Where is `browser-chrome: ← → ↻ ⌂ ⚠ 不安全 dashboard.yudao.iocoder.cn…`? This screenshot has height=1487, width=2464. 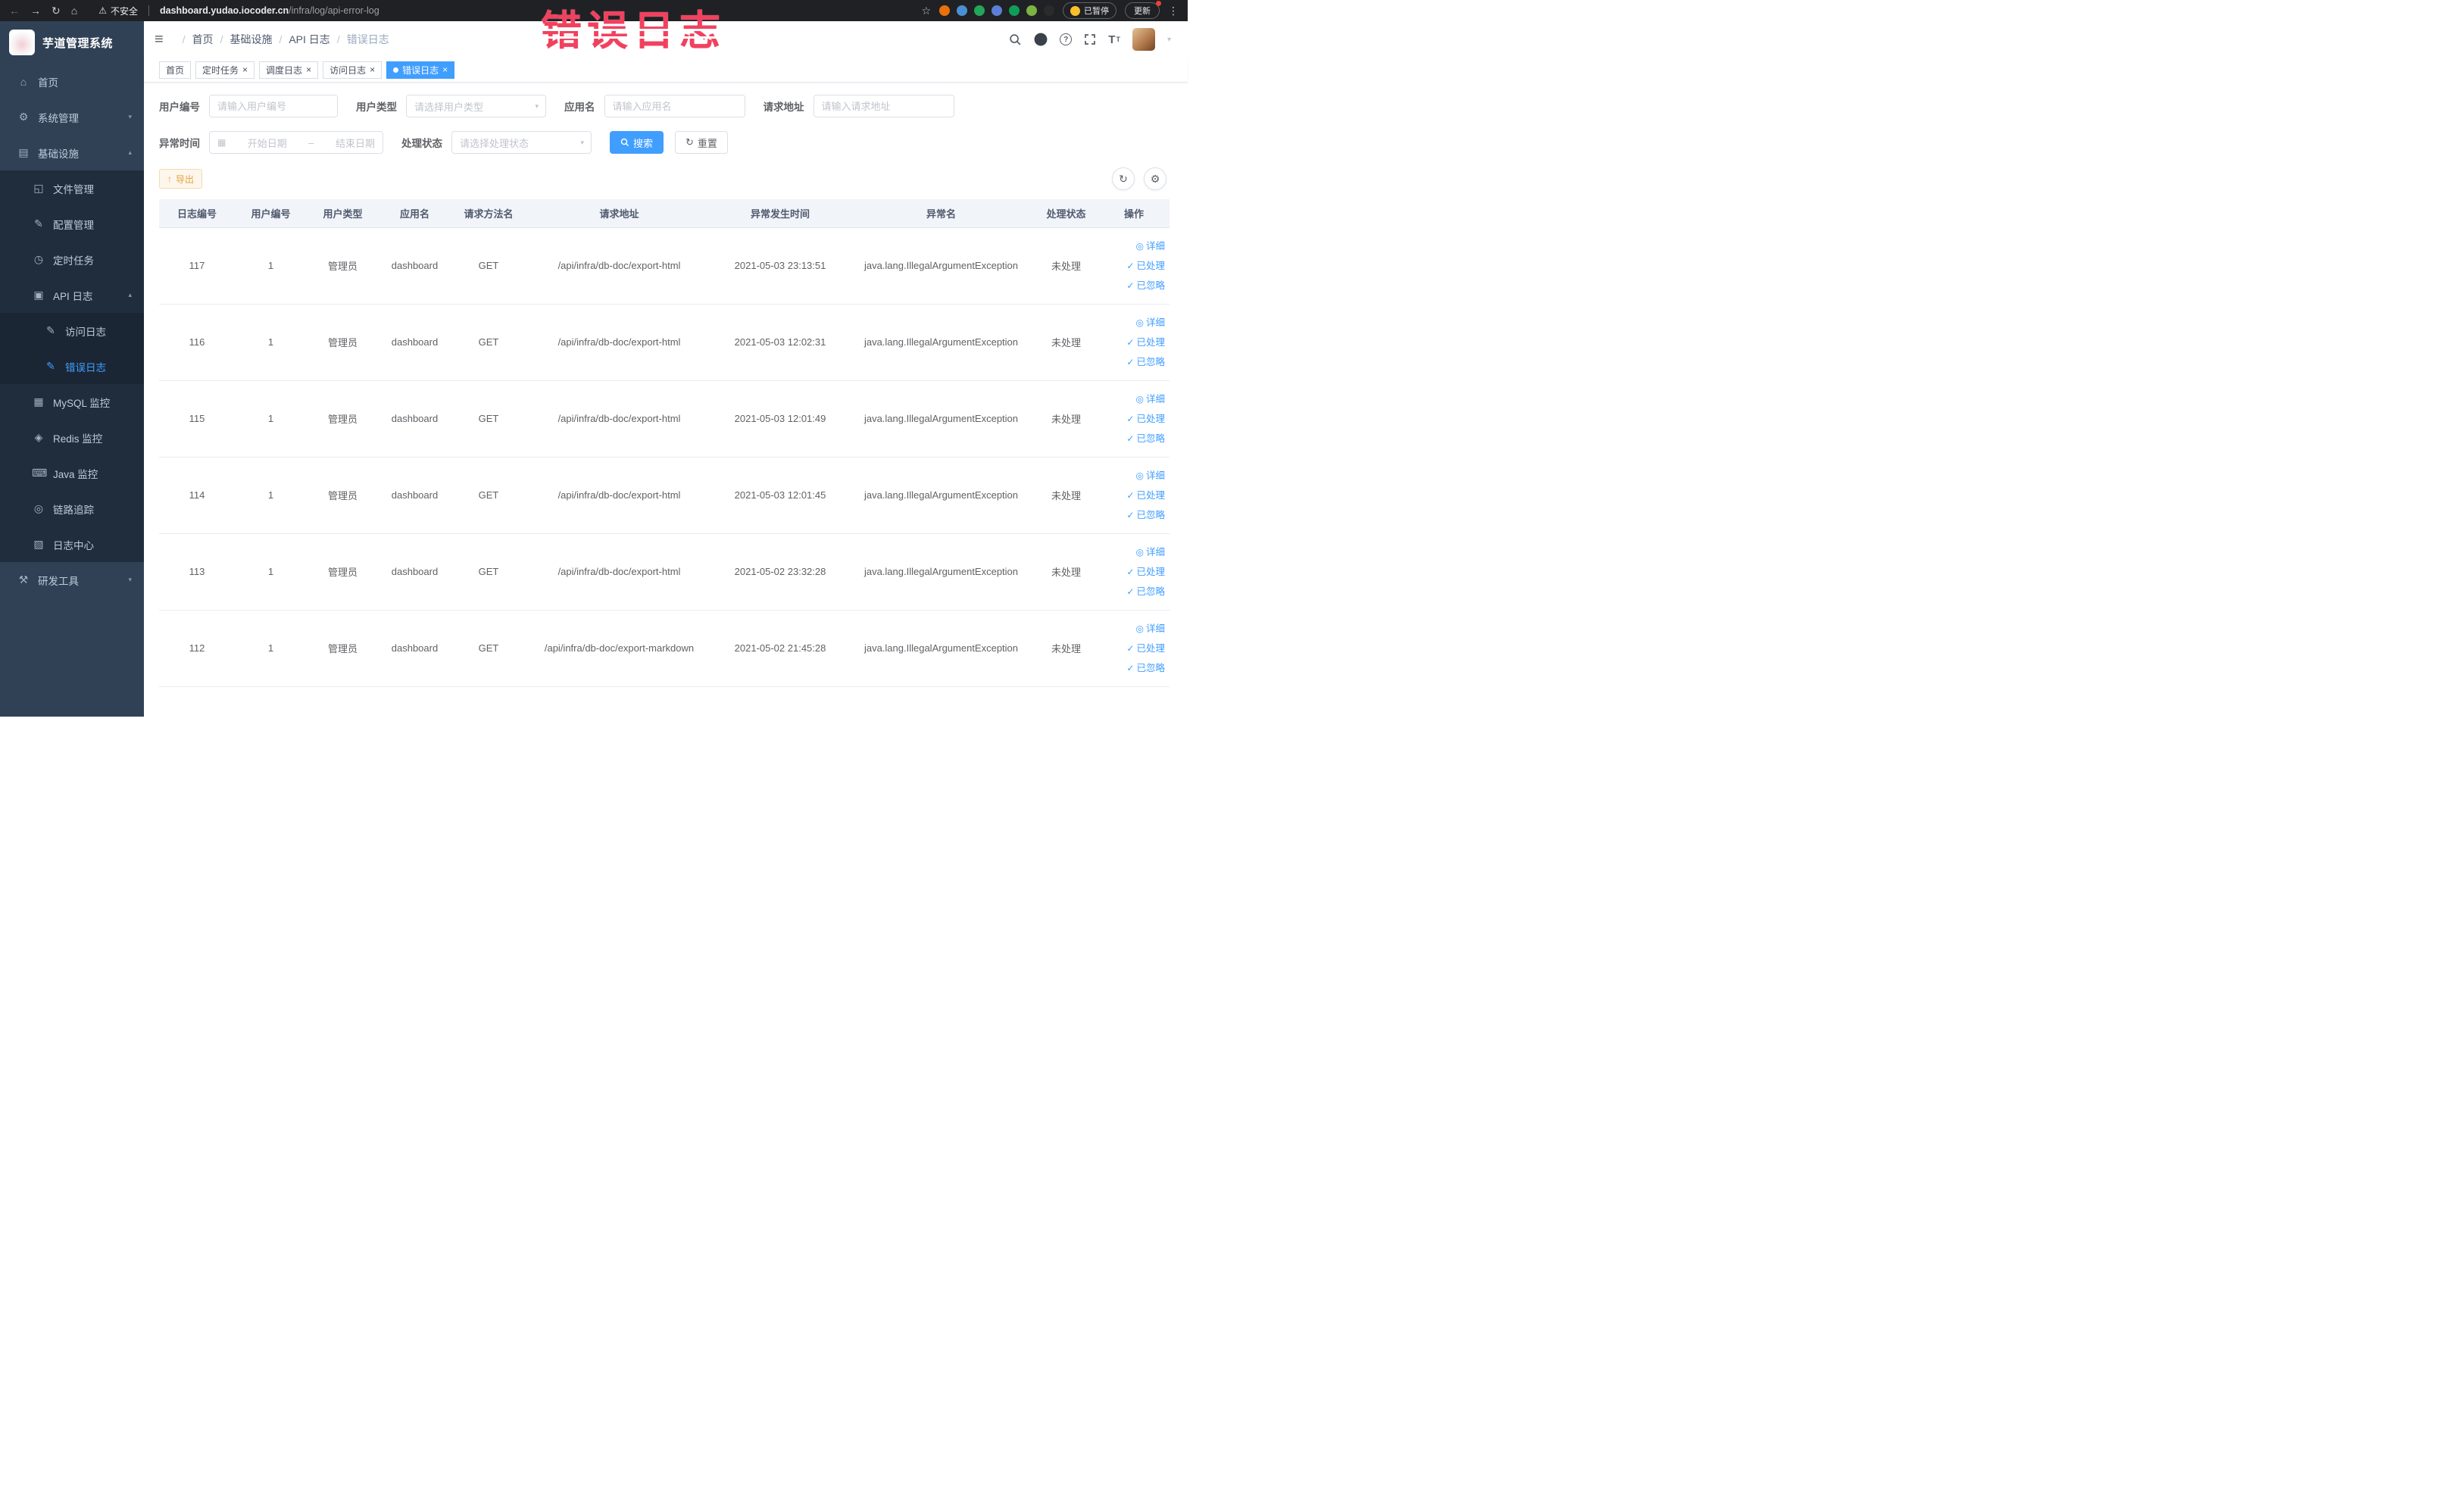 browser-chrome: ← → ↻ ⌂ ⚠ 不安全 dashboard.yudao.iocoder.cn… is located at coordinates (594, 10).